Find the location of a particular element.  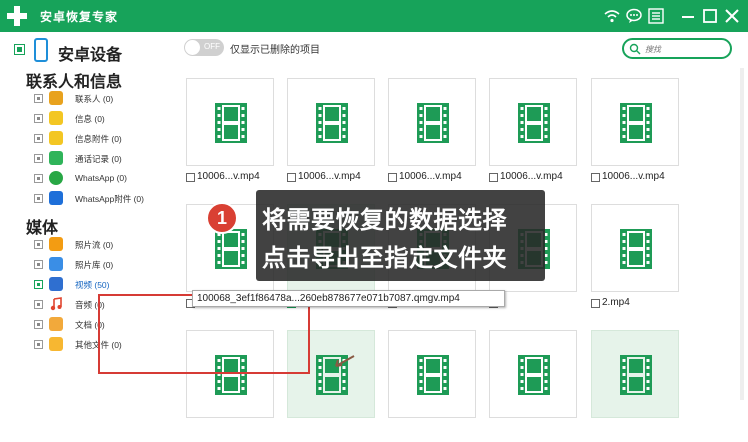

sidebar-item-label: 照片流 (0) is located at coordinates (94, 245).